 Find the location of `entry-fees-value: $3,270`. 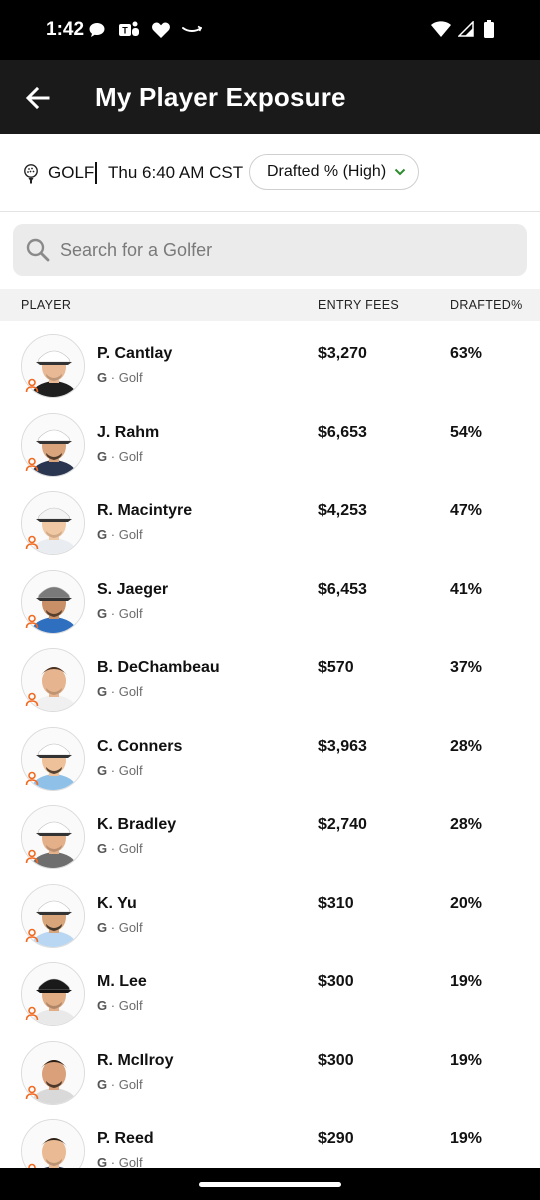

entry-fees-value: $3,270 is located at coordinates (342, 353).